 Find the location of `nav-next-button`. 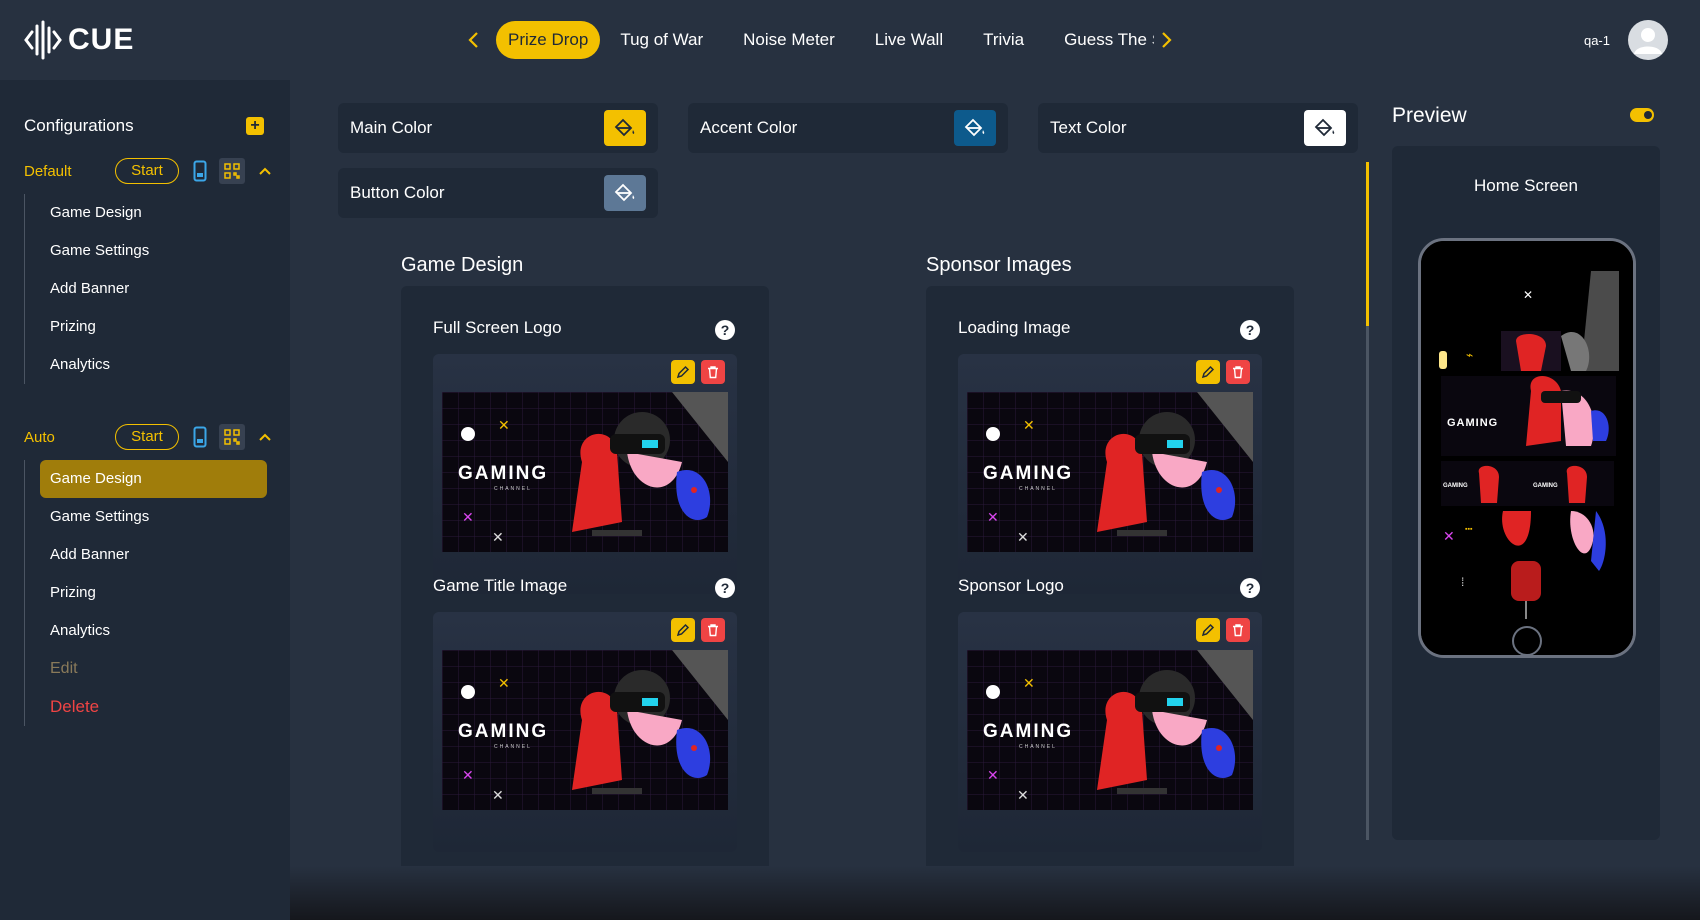

nav-next-button is located at coordinates (1166, 40).